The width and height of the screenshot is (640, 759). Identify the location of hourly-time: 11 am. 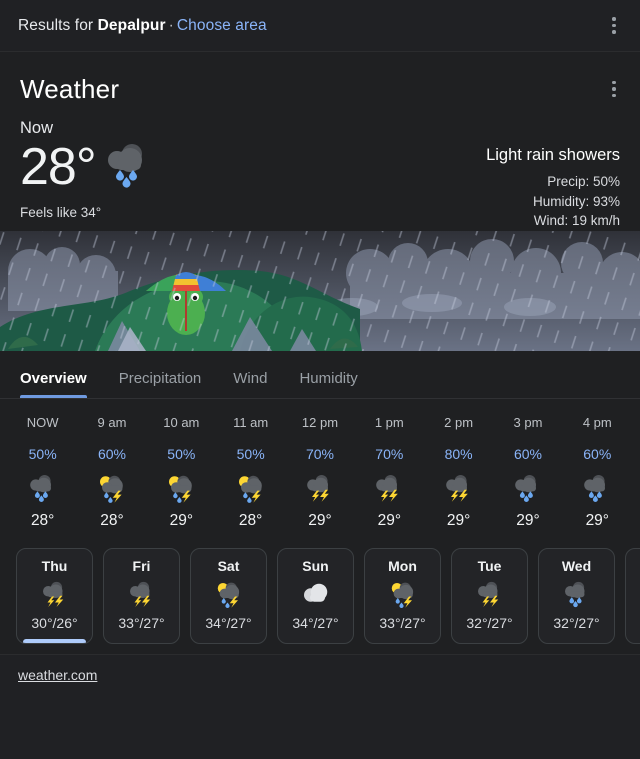
(251, 422).